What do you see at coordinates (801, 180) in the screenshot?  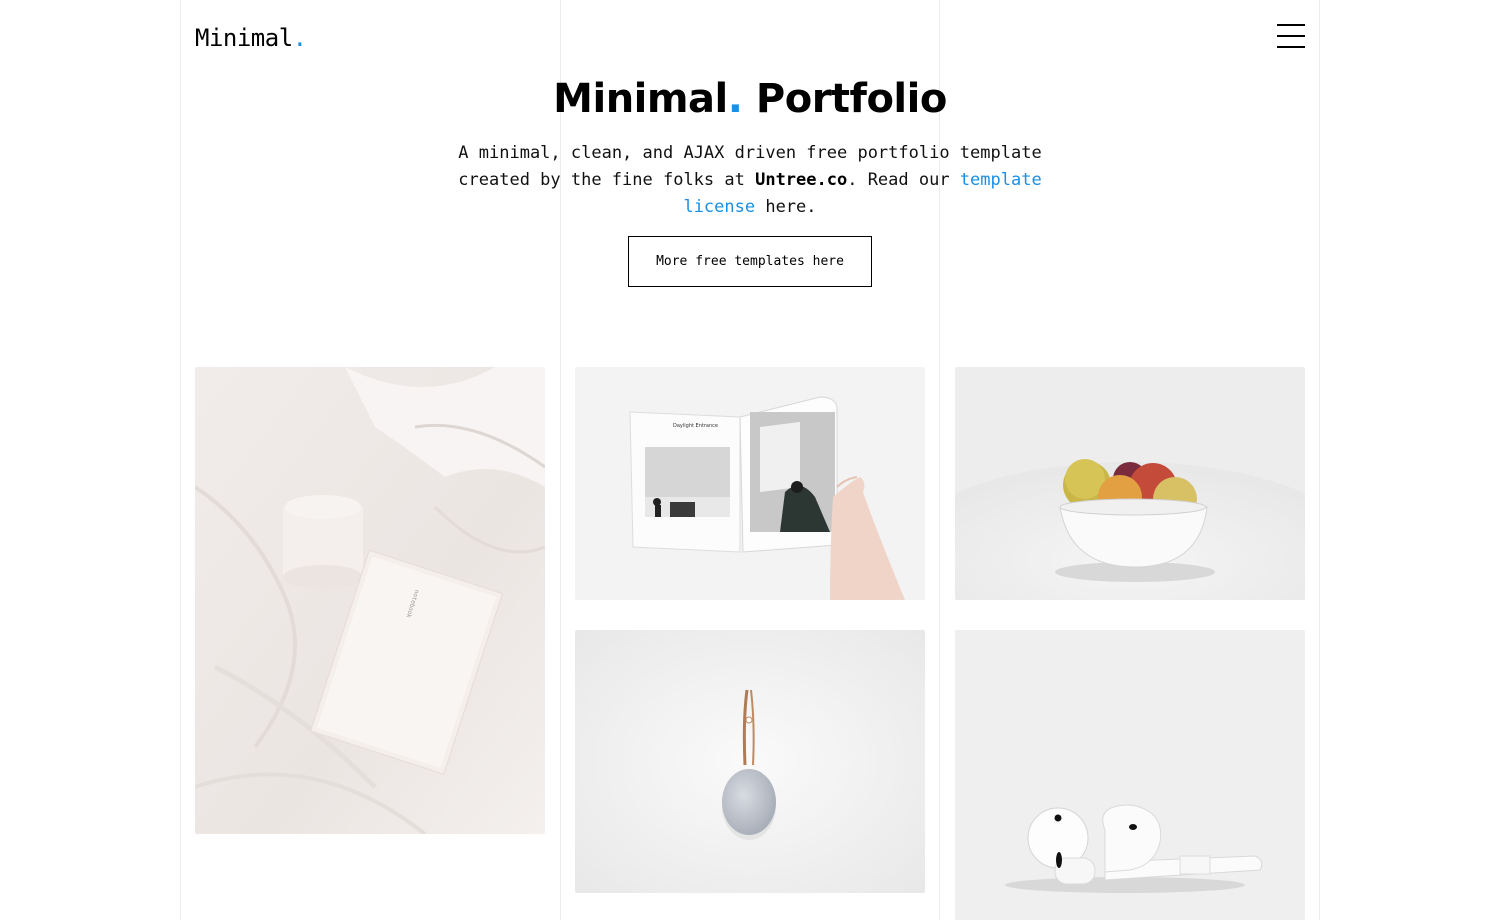 I see `brand-name: Untree.co` at bounding box center [801, 180].